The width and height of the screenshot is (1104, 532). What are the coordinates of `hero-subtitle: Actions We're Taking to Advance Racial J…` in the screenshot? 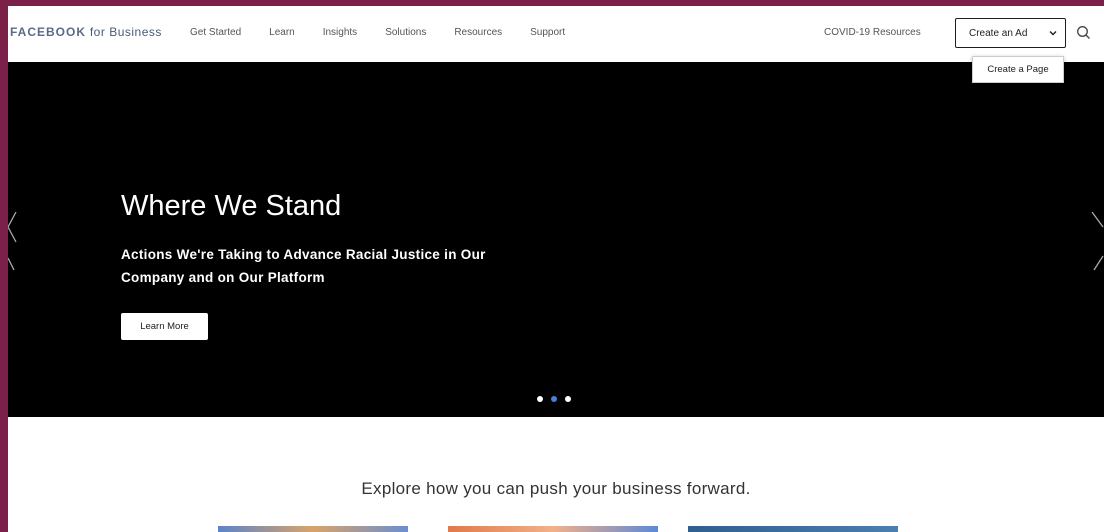 It's located at (303, 266).